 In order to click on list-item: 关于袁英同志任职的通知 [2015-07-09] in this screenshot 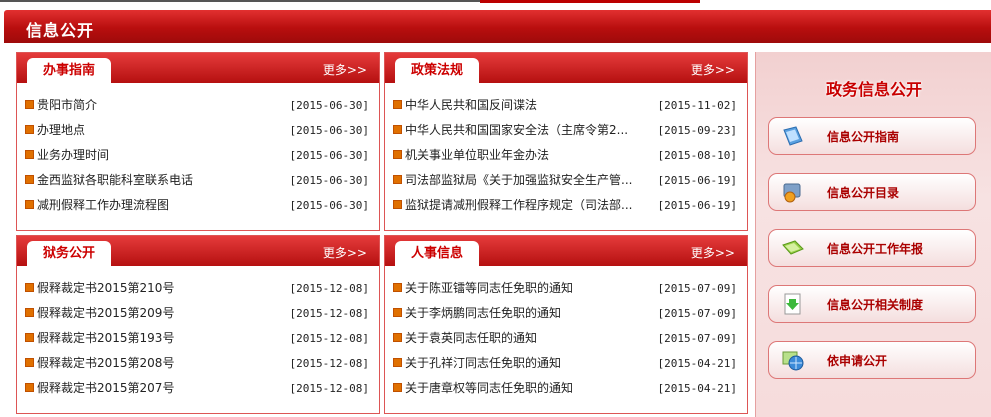, I will do `click(565, 338)`.